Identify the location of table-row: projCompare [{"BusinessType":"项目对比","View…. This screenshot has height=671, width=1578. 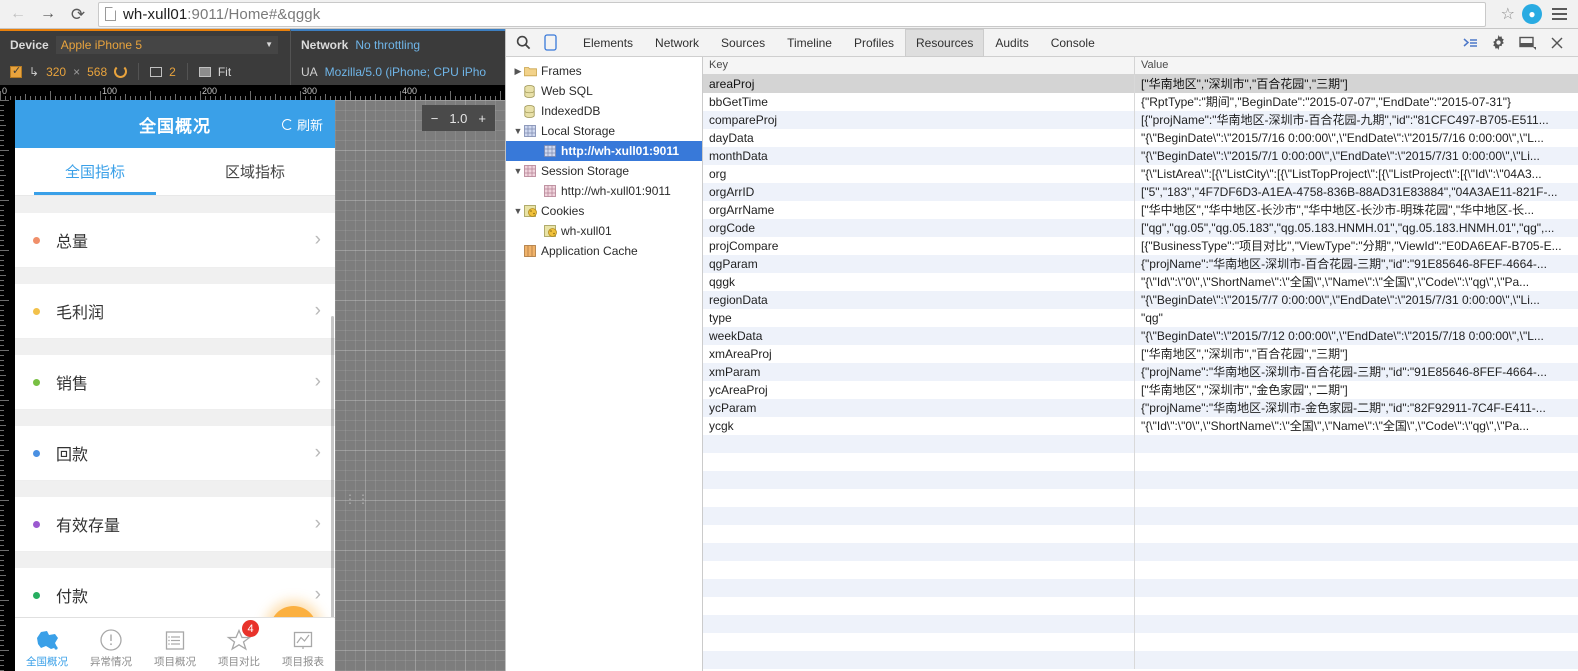
(1140, 246).